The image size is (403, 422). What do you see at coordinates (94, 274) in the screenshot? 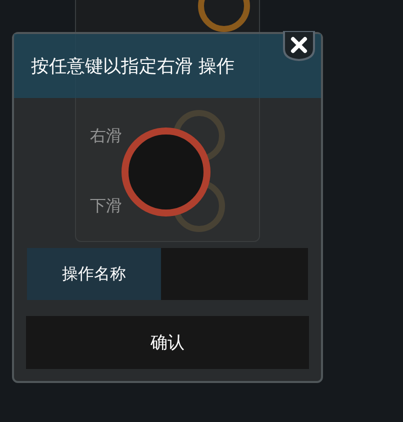
I see `field-label: 操作名称` at bounding box center [94, 274].